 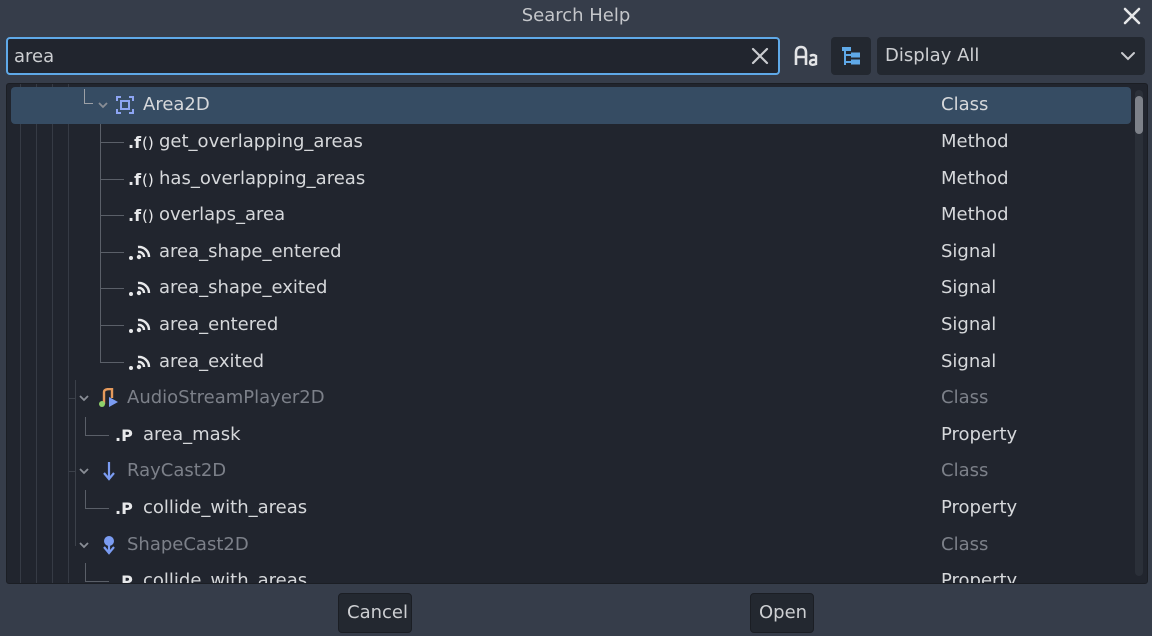 I want to click on shapecast2d-icon, so click(x=109, y=545).